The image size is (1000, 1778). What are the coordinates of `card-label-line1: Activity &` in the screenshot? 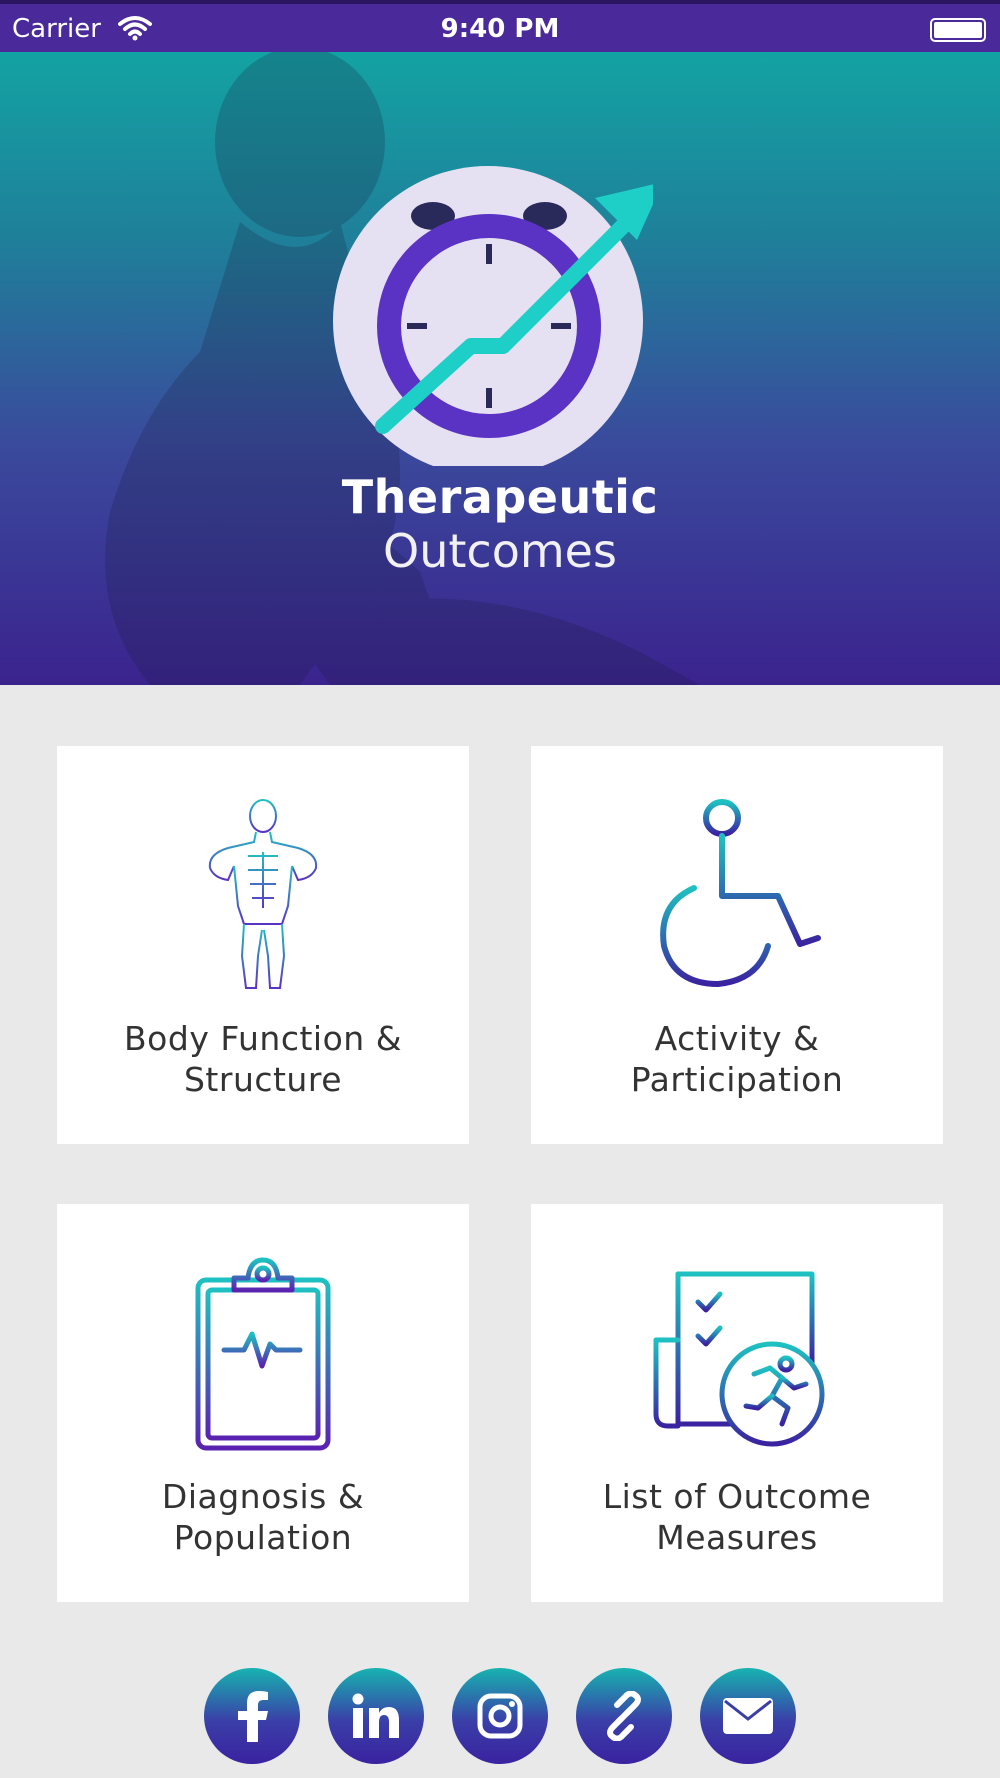 It's located at (737, 1038).